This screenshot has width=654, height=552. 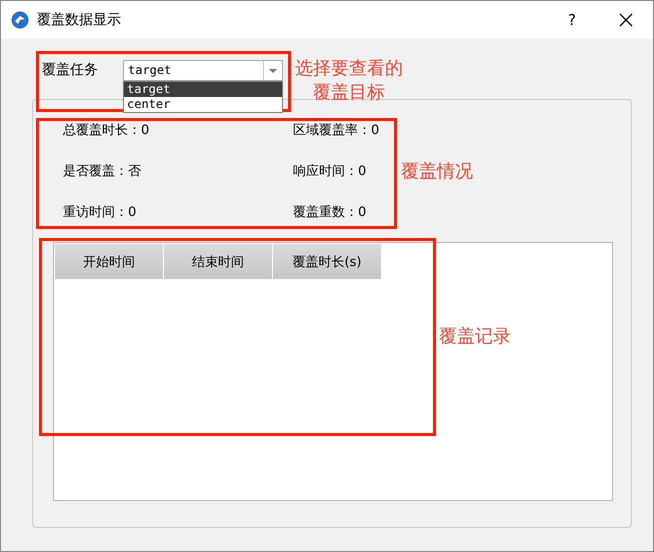 What do you see at coordinates (102, 171) in the screenshot?
I see `stat-text: 是否覆盖：否` at bounding box center [102, 171].